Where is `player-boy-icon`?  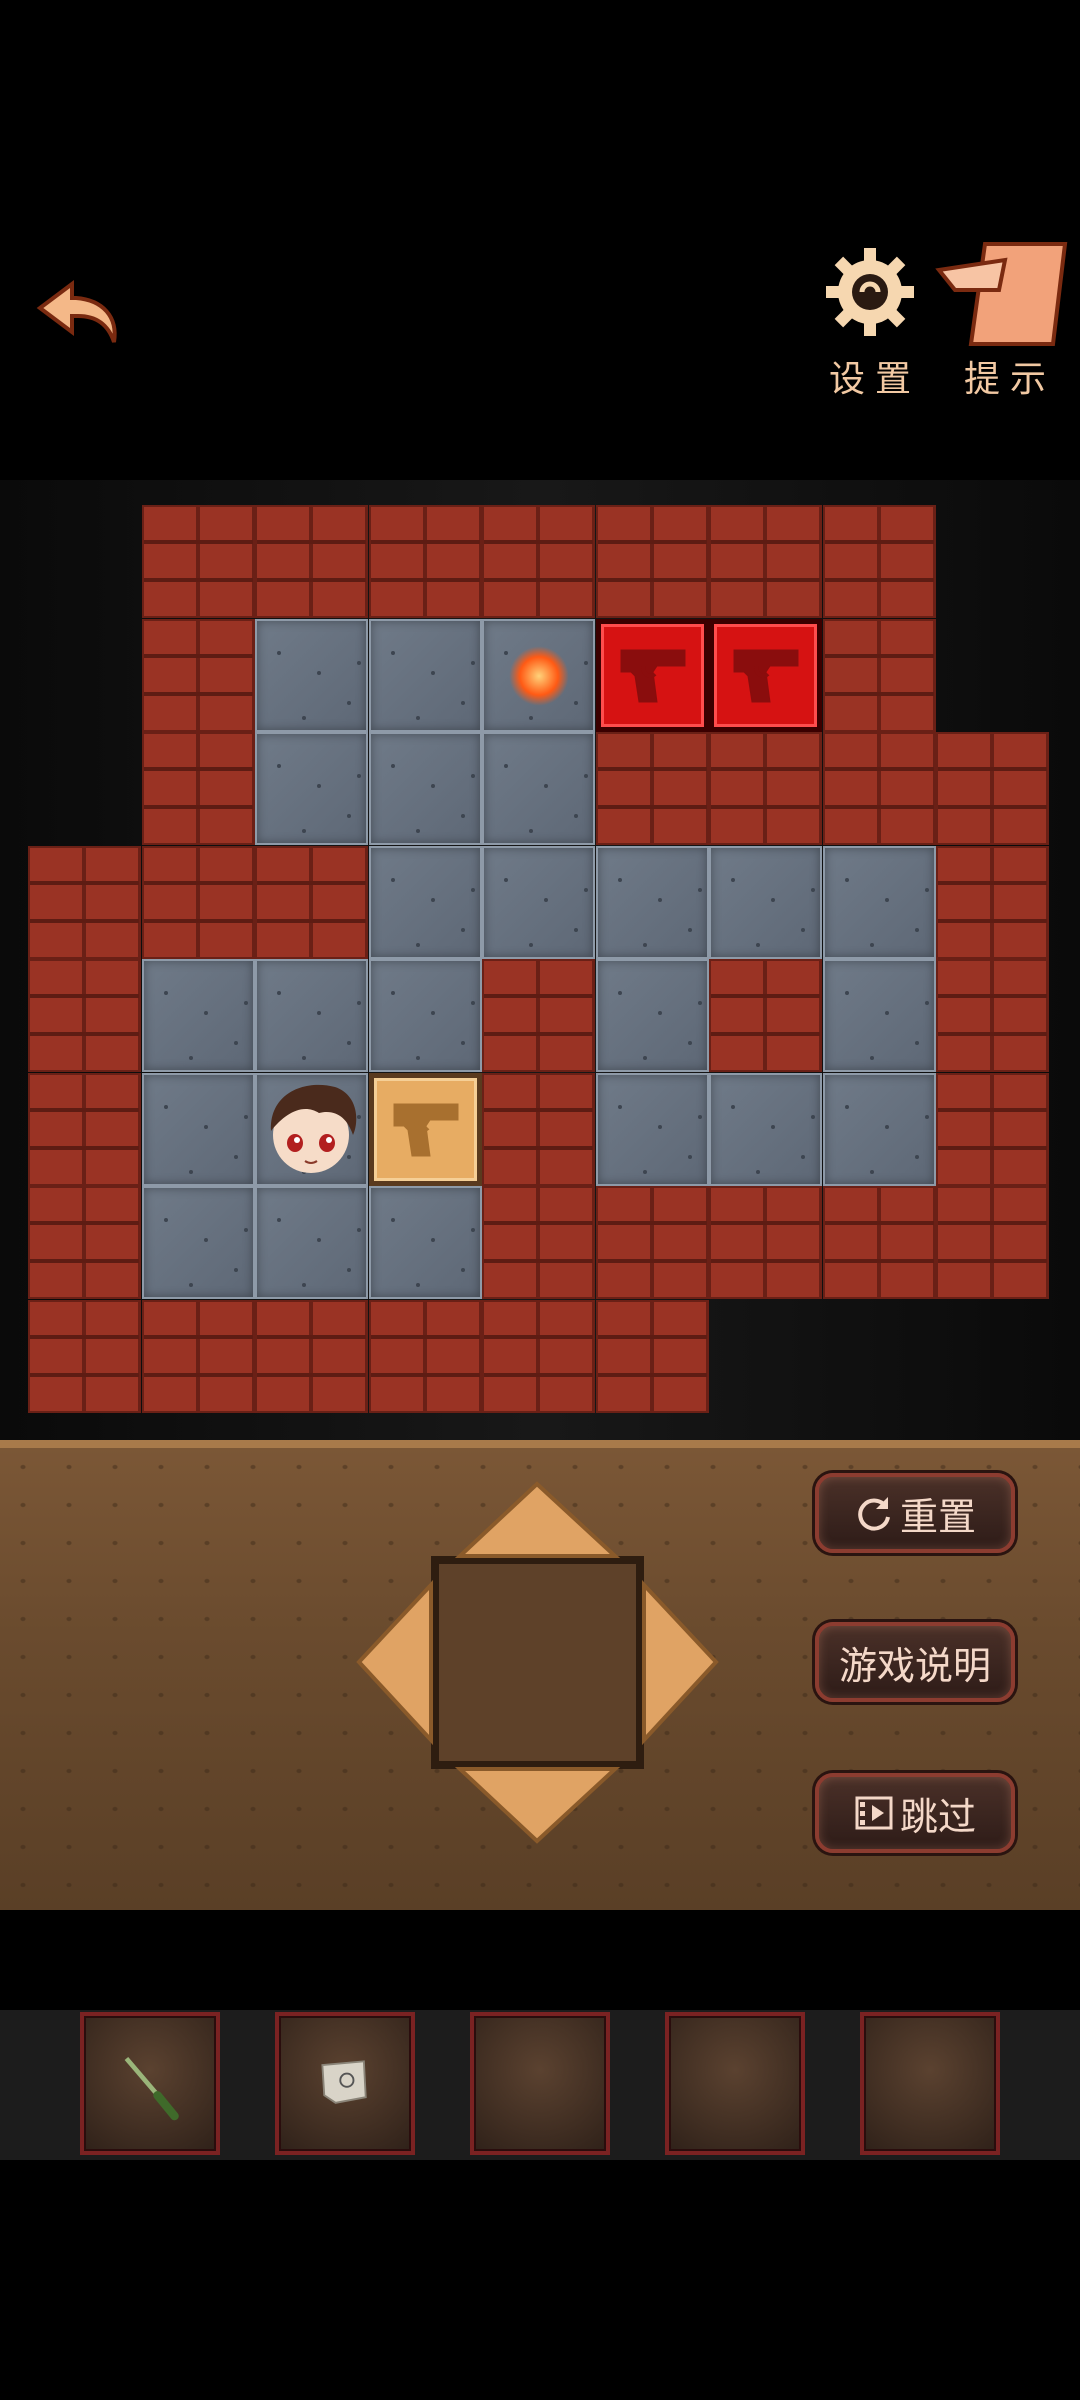 player-boy-icon is located at coordinates (311, 1129).